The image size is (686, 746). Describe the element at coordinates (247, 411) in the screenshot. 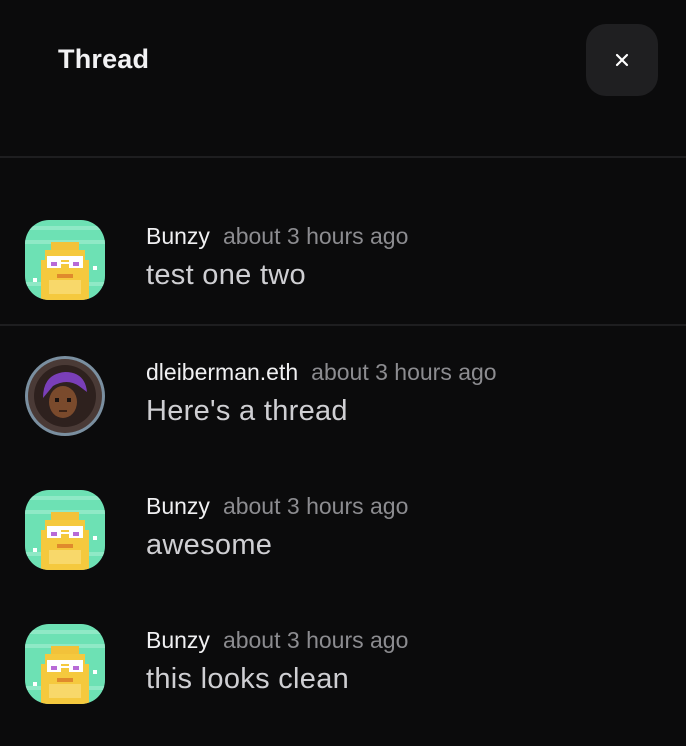

I see `message-text: Here's a thread` at that location.